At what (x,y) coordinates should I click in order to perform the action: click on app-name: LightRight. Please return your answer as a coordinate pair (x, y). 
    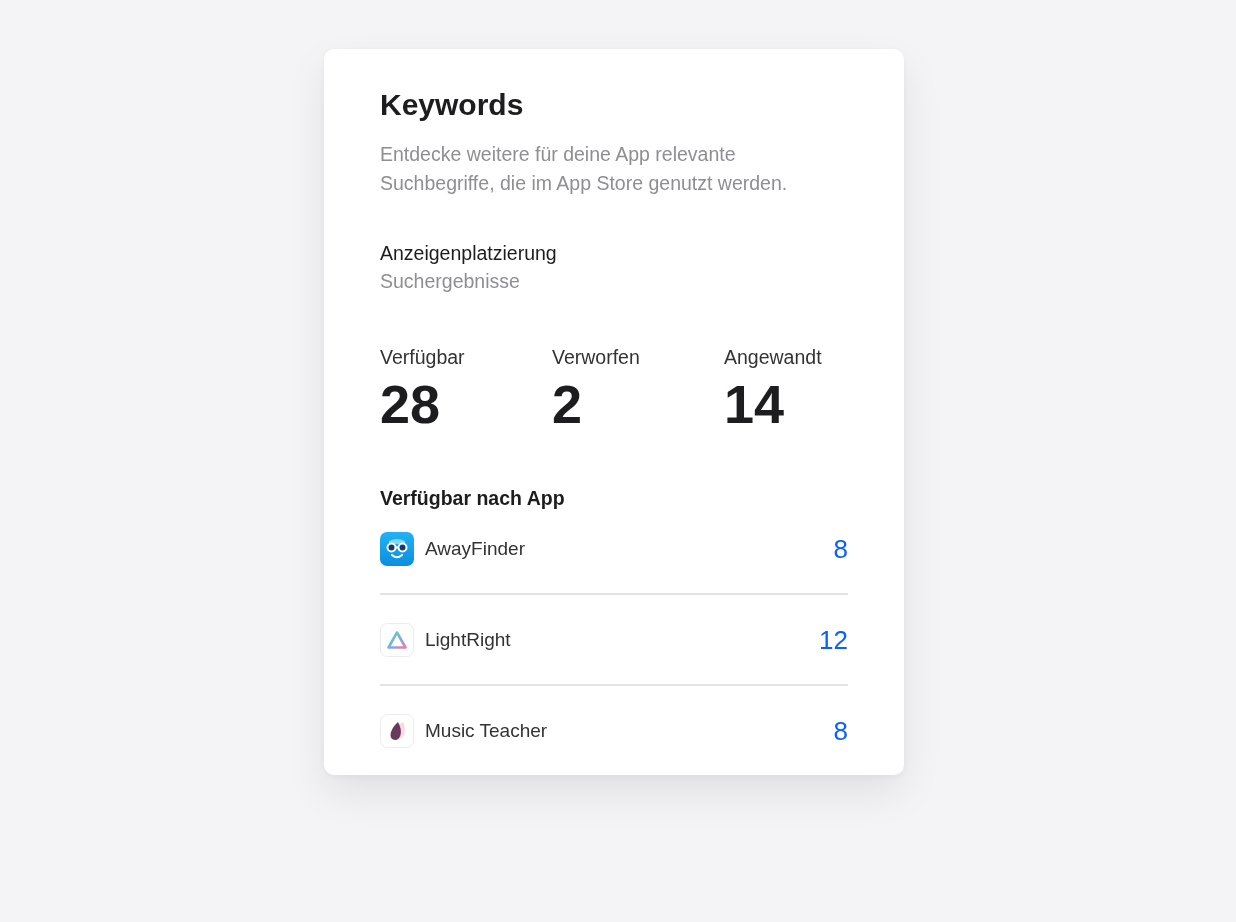
    Looking at the image, I should click on (468, 640).